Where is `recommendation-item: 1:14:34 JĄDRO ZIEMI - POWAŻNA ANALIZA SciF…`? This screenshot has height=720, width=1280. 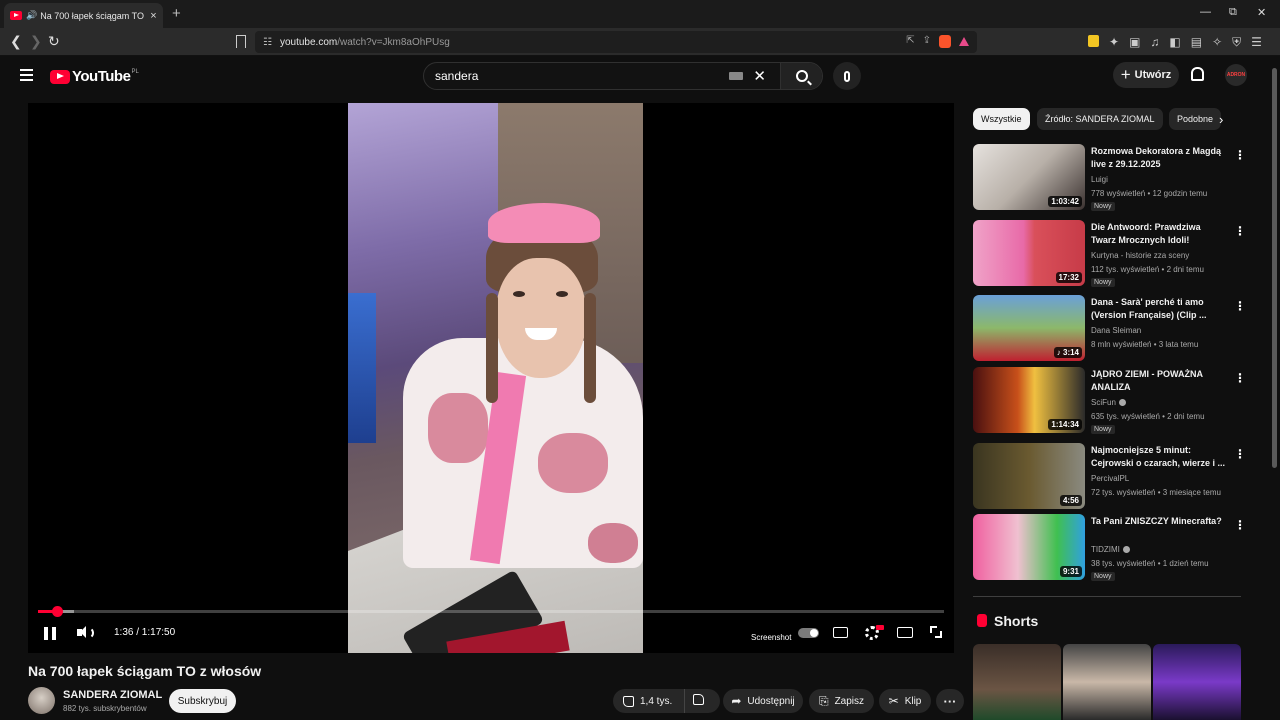 recommendation-item: 1:14:34 JĄDRO ZIEMI - POWAŻNA ANALIZA SciF… is located at coordinates (1109, 401).